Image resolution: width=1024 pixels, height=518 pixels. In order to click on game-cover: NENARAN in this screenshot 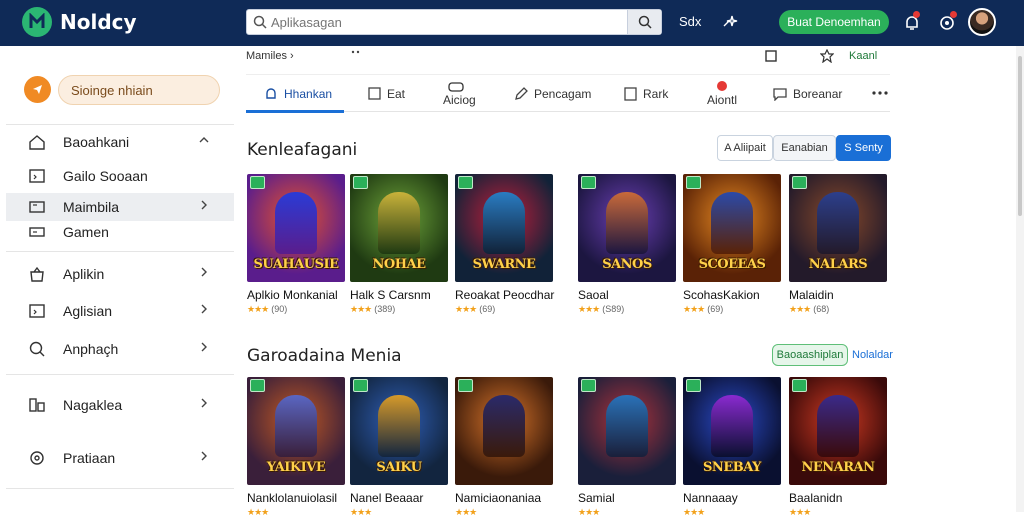, I will do `click(838, 431)`.